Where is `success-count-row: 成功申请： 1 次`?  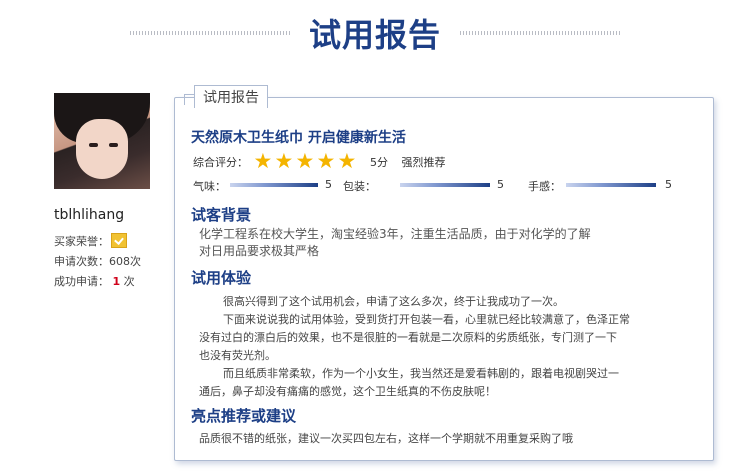 success-count-row: 成功申请： 1 次 is located at coordinates (109, 280).